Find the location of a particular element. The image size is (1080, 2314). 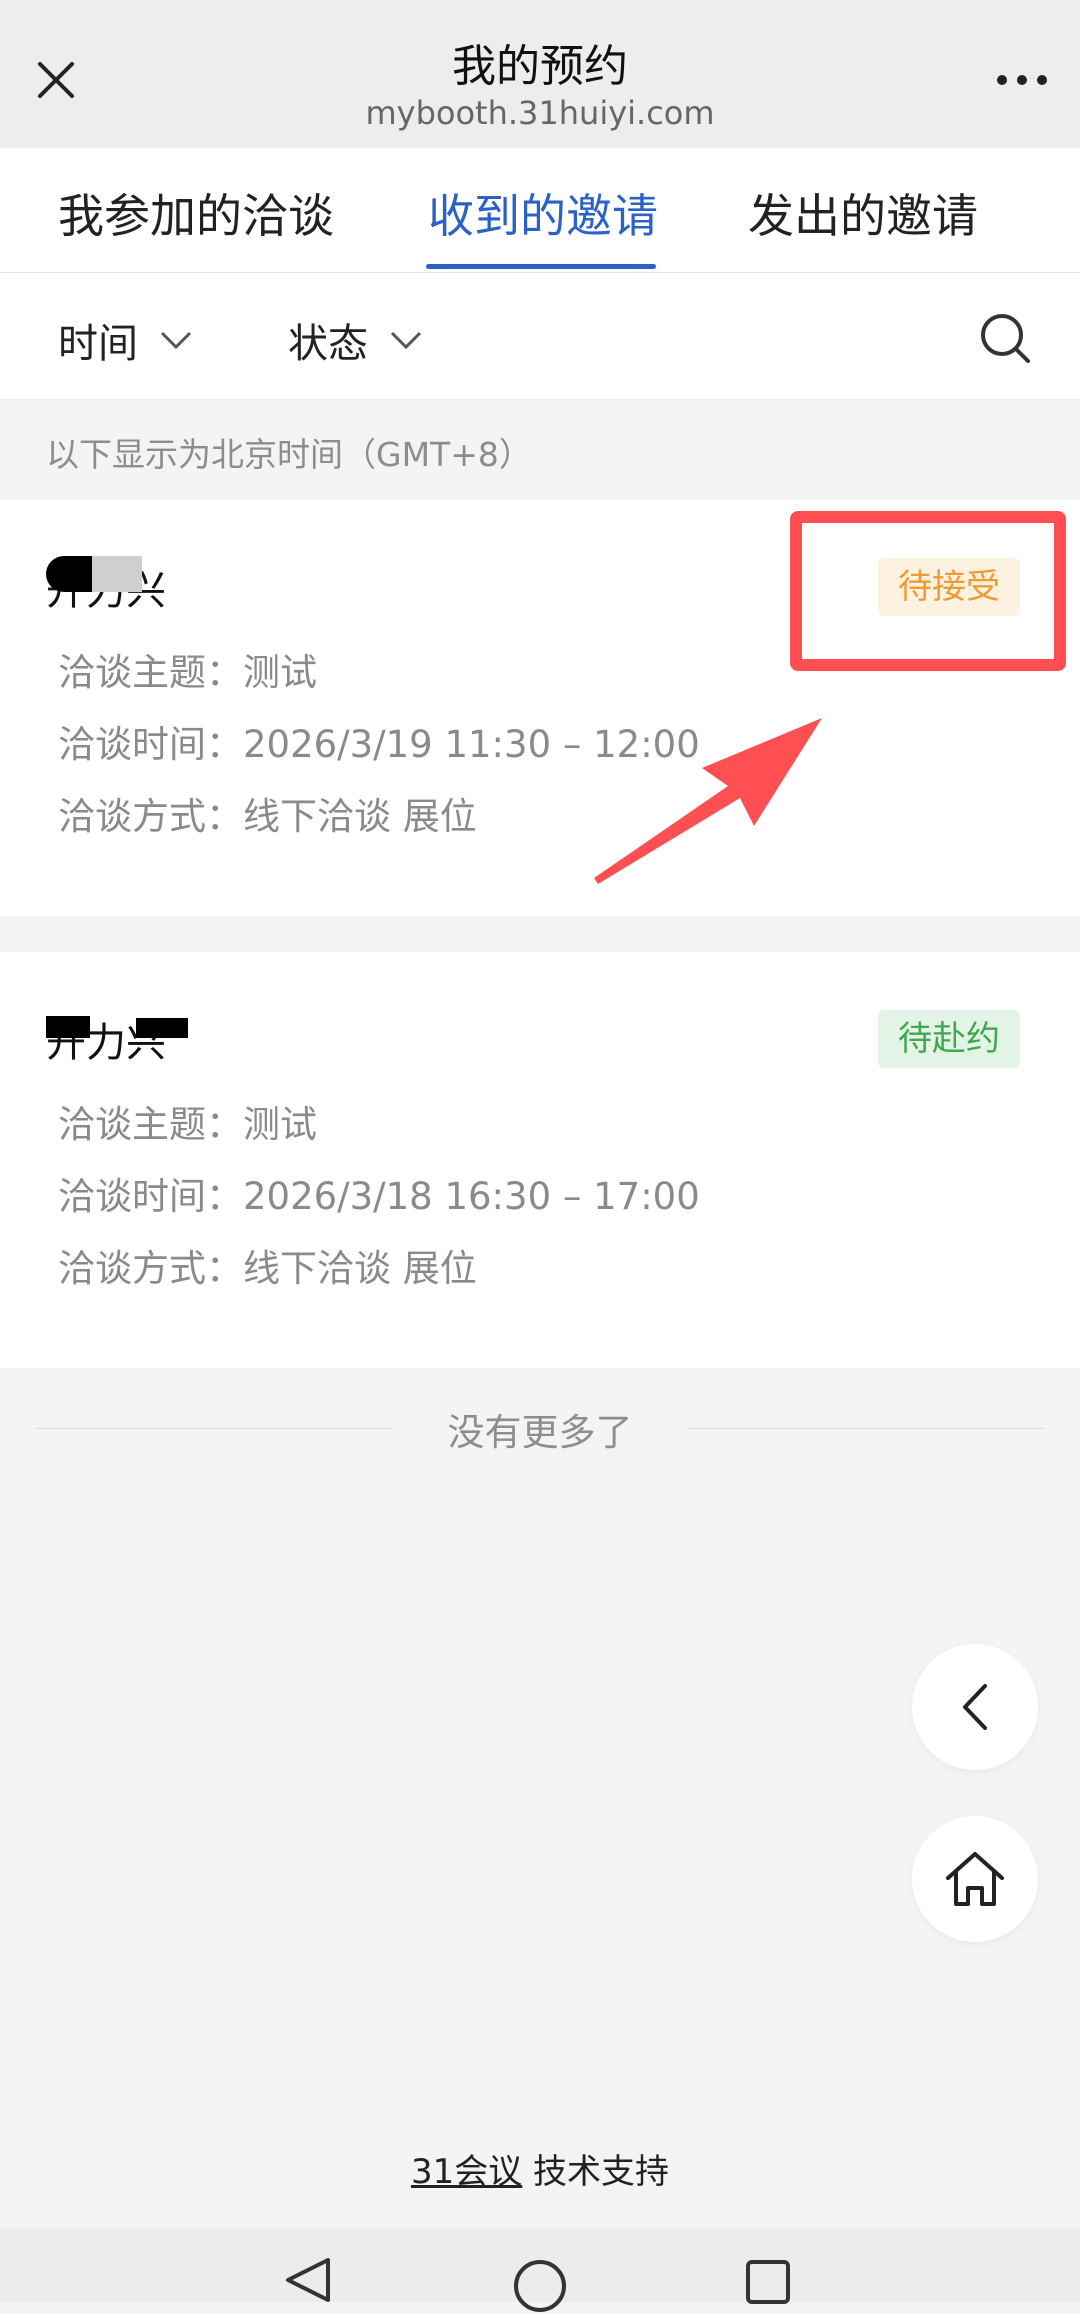

back-button is located at coordinates (975, 1707).